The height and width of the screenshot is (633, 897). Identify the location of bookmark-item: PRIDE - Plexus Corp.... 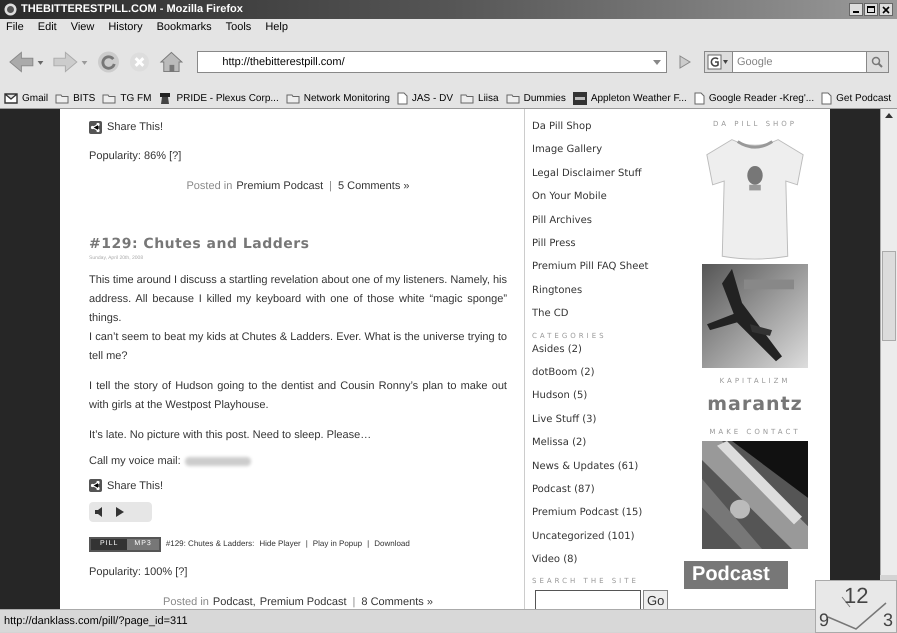
(218, 98).